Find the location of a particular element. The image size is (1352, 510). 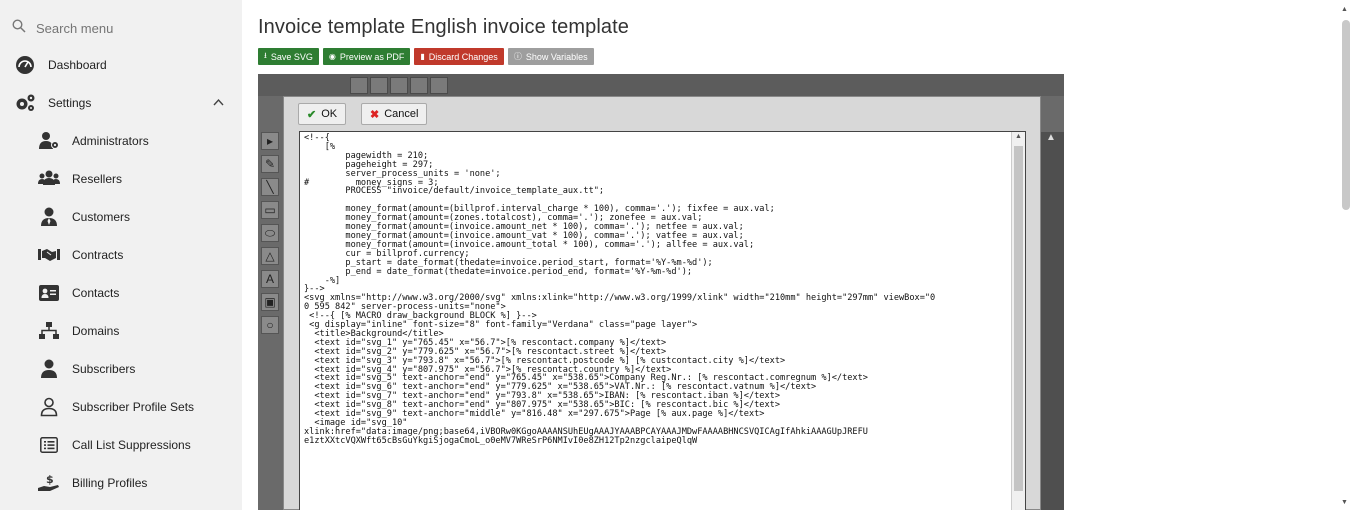

info-icon: ⓘ is located at coordinates (517, 56).